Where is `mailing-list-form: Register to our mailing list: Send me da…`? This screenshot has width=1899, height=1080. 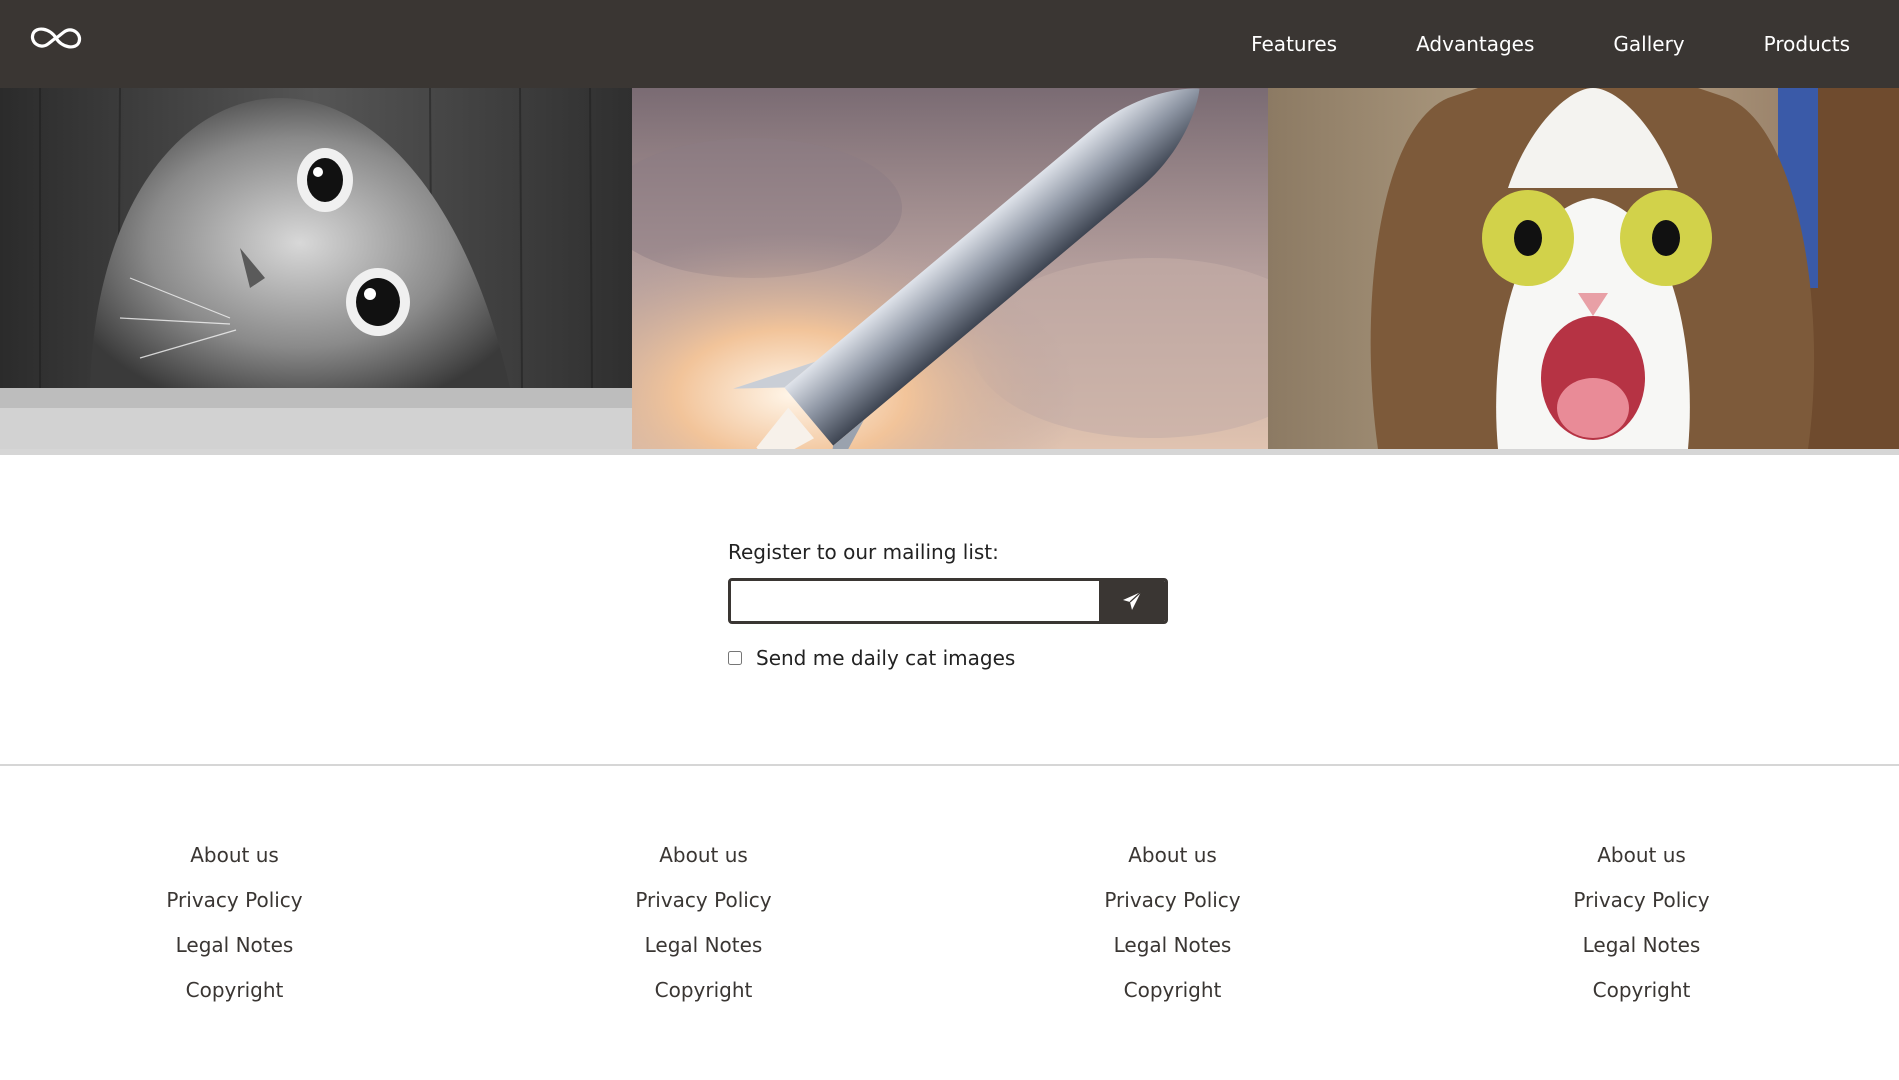
mailing-list-form: Register to our mailing list: Send me da… is located at coordinates (958, 605).